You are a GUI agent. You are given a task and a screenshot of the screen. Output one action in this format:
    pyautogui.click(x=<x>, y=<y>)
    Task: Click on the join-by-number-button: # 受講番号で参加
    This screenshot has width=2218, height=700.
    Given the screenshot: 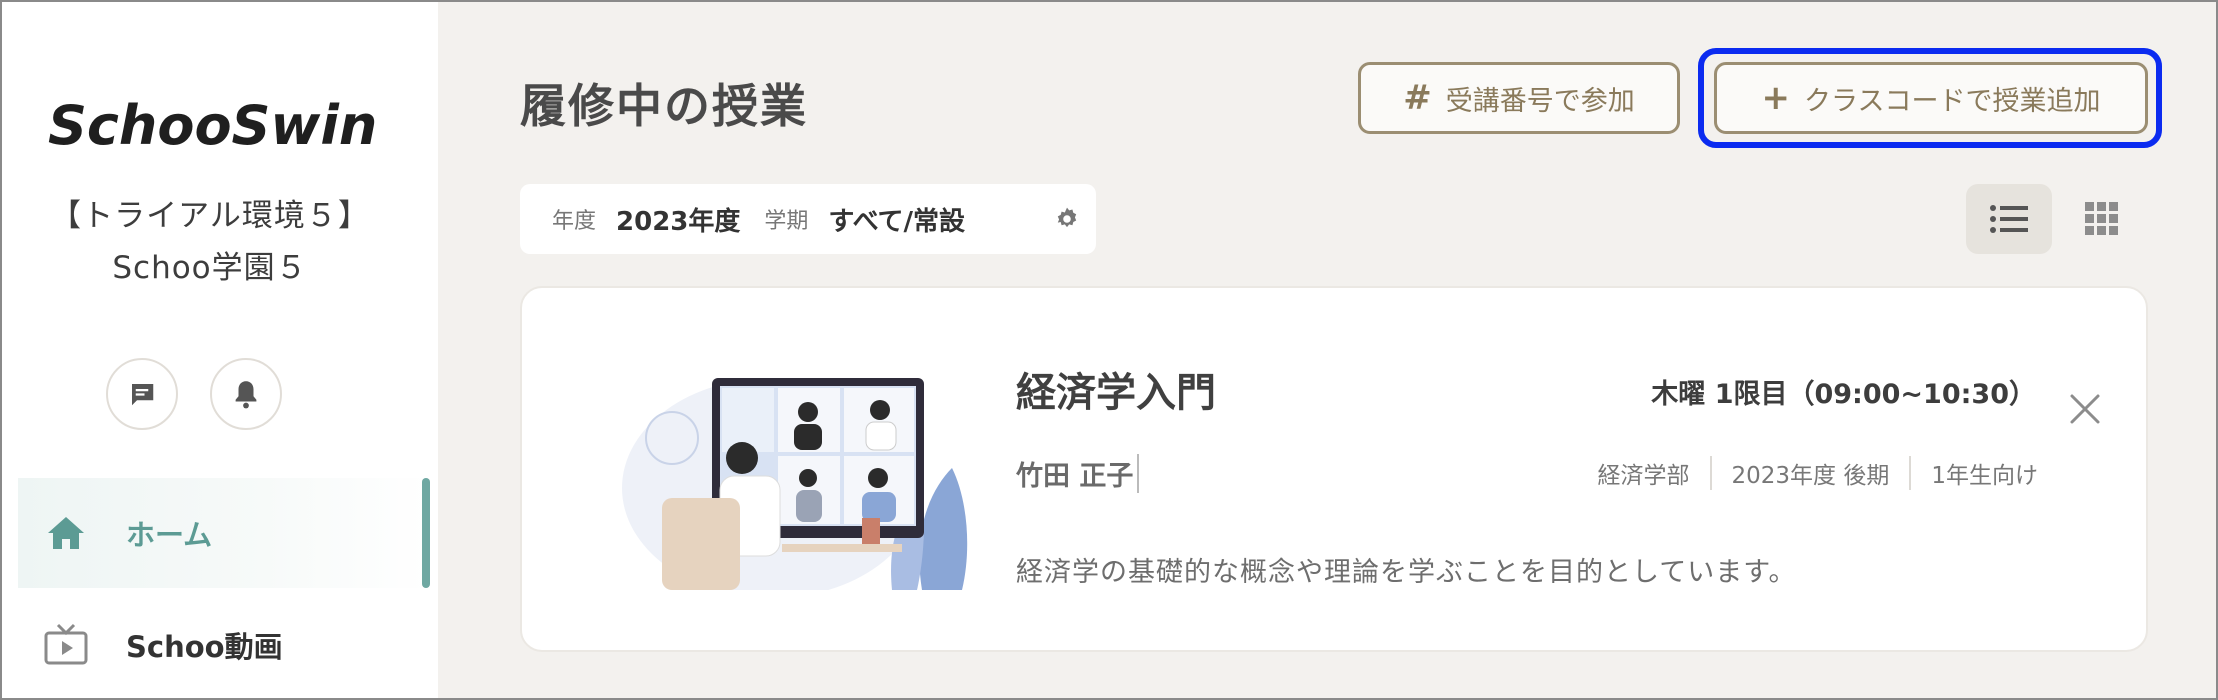 What is the action you would take?
    pyautogui.click(x=1519, y=98)
    